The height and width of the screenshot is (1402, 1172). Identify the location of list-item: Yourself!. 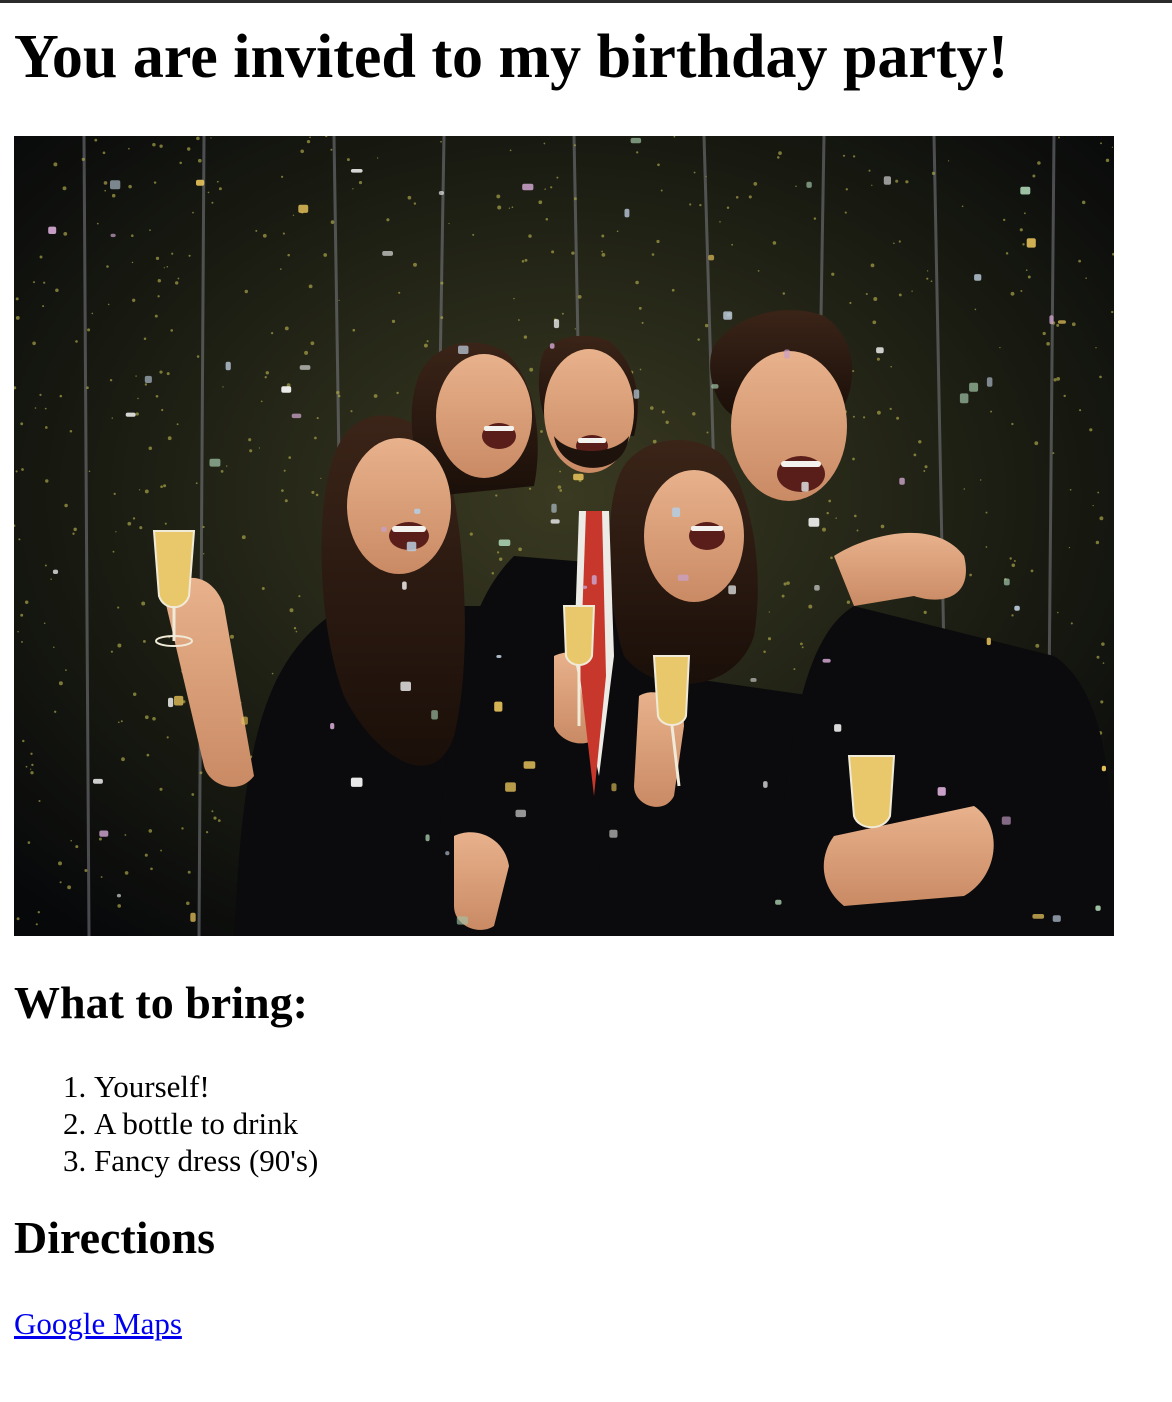
(633, 1086).